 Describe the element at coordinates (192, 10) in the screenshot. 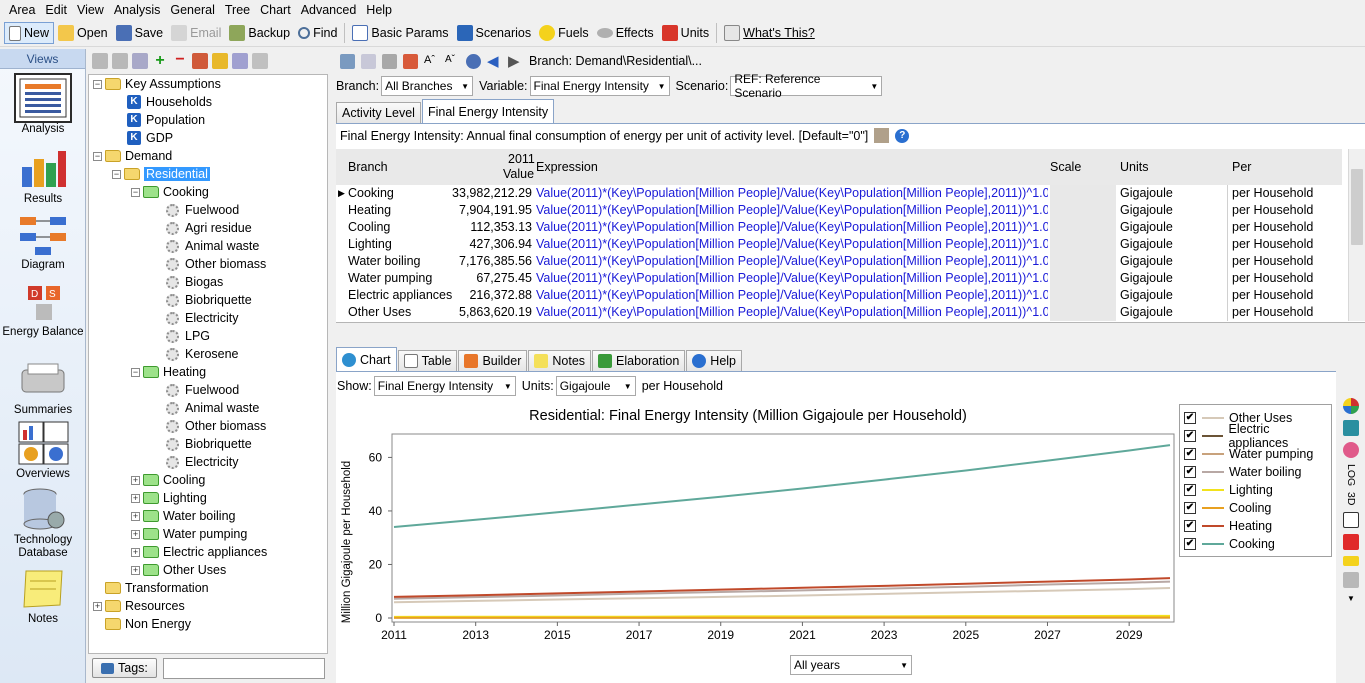

I see `menu-general: General` at that location.